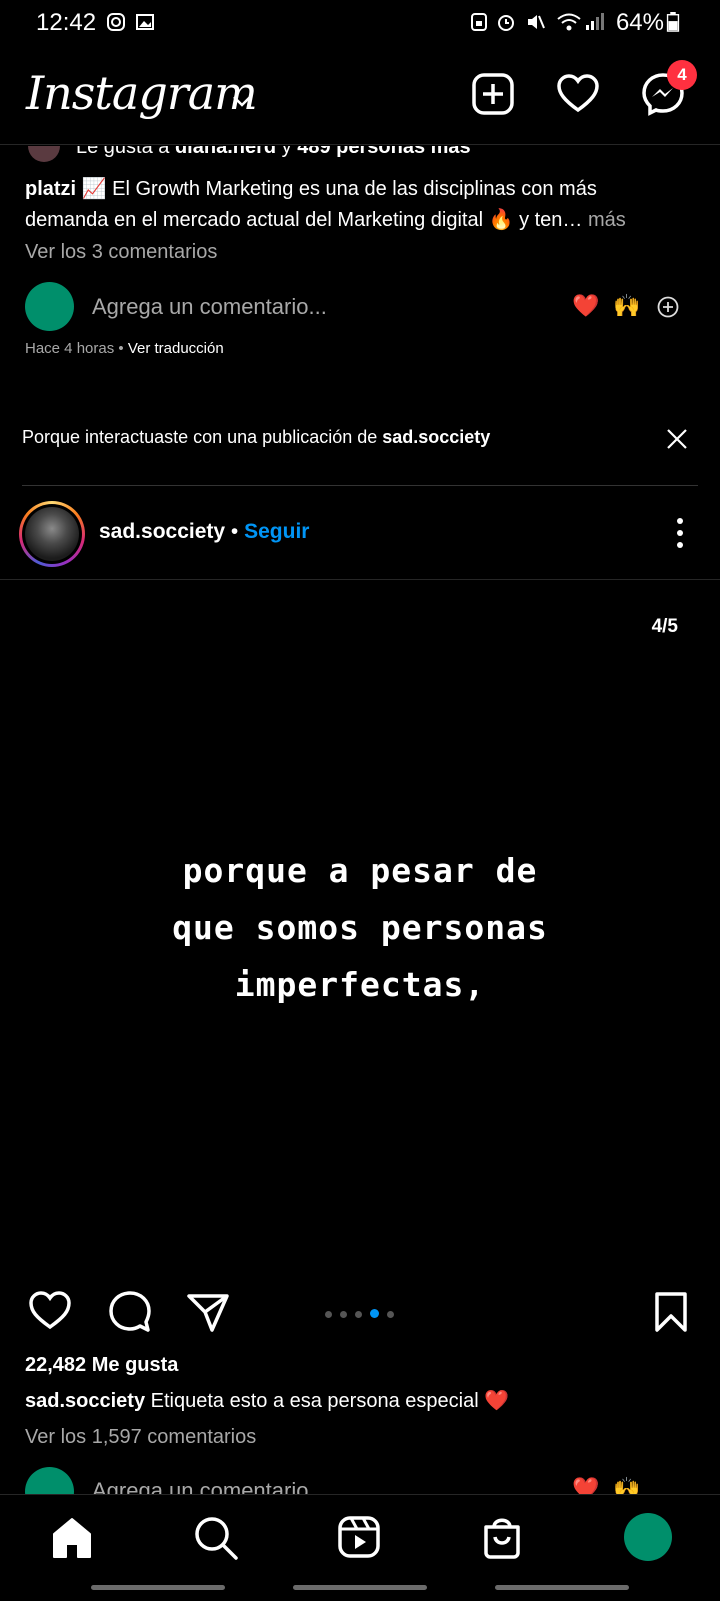  Describe the element at coordinates (70, 348) in the screenshot. I see `time-ago: Hace 4 horas` at that location.